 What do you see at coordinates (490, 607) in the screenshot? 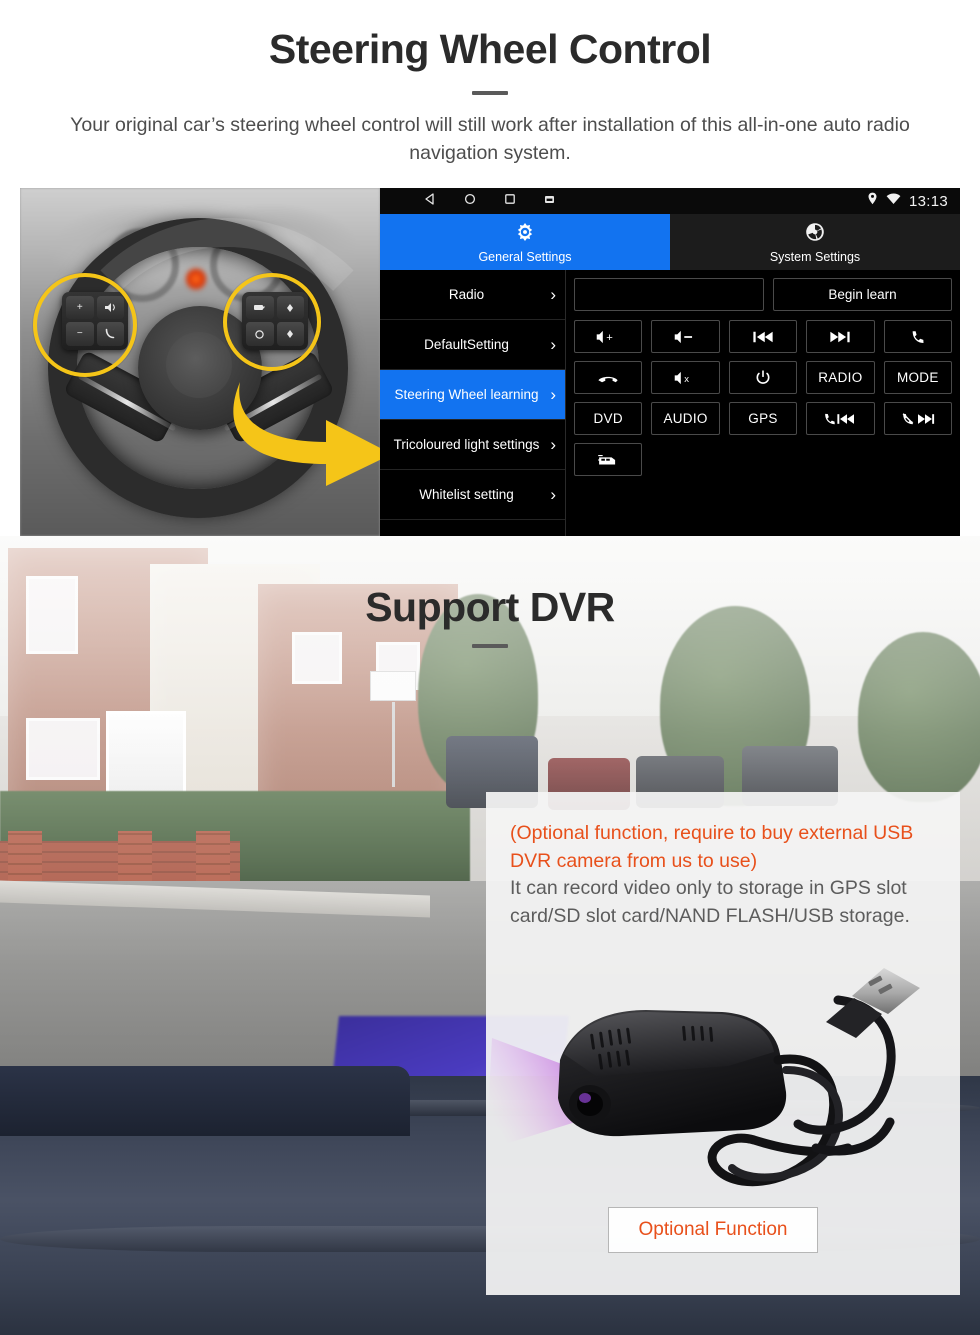
I see `dvr-title: Support DVR` at bounding box center [490, 607].